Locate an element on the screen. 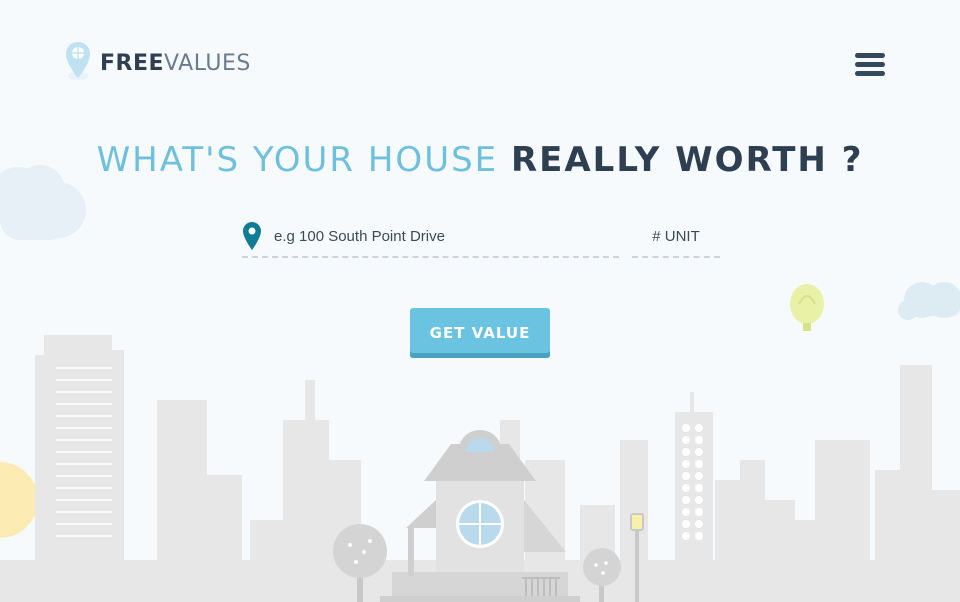 The width and height of the screenshot is (960, 602). tree-left is located at coordinates (360, 563).